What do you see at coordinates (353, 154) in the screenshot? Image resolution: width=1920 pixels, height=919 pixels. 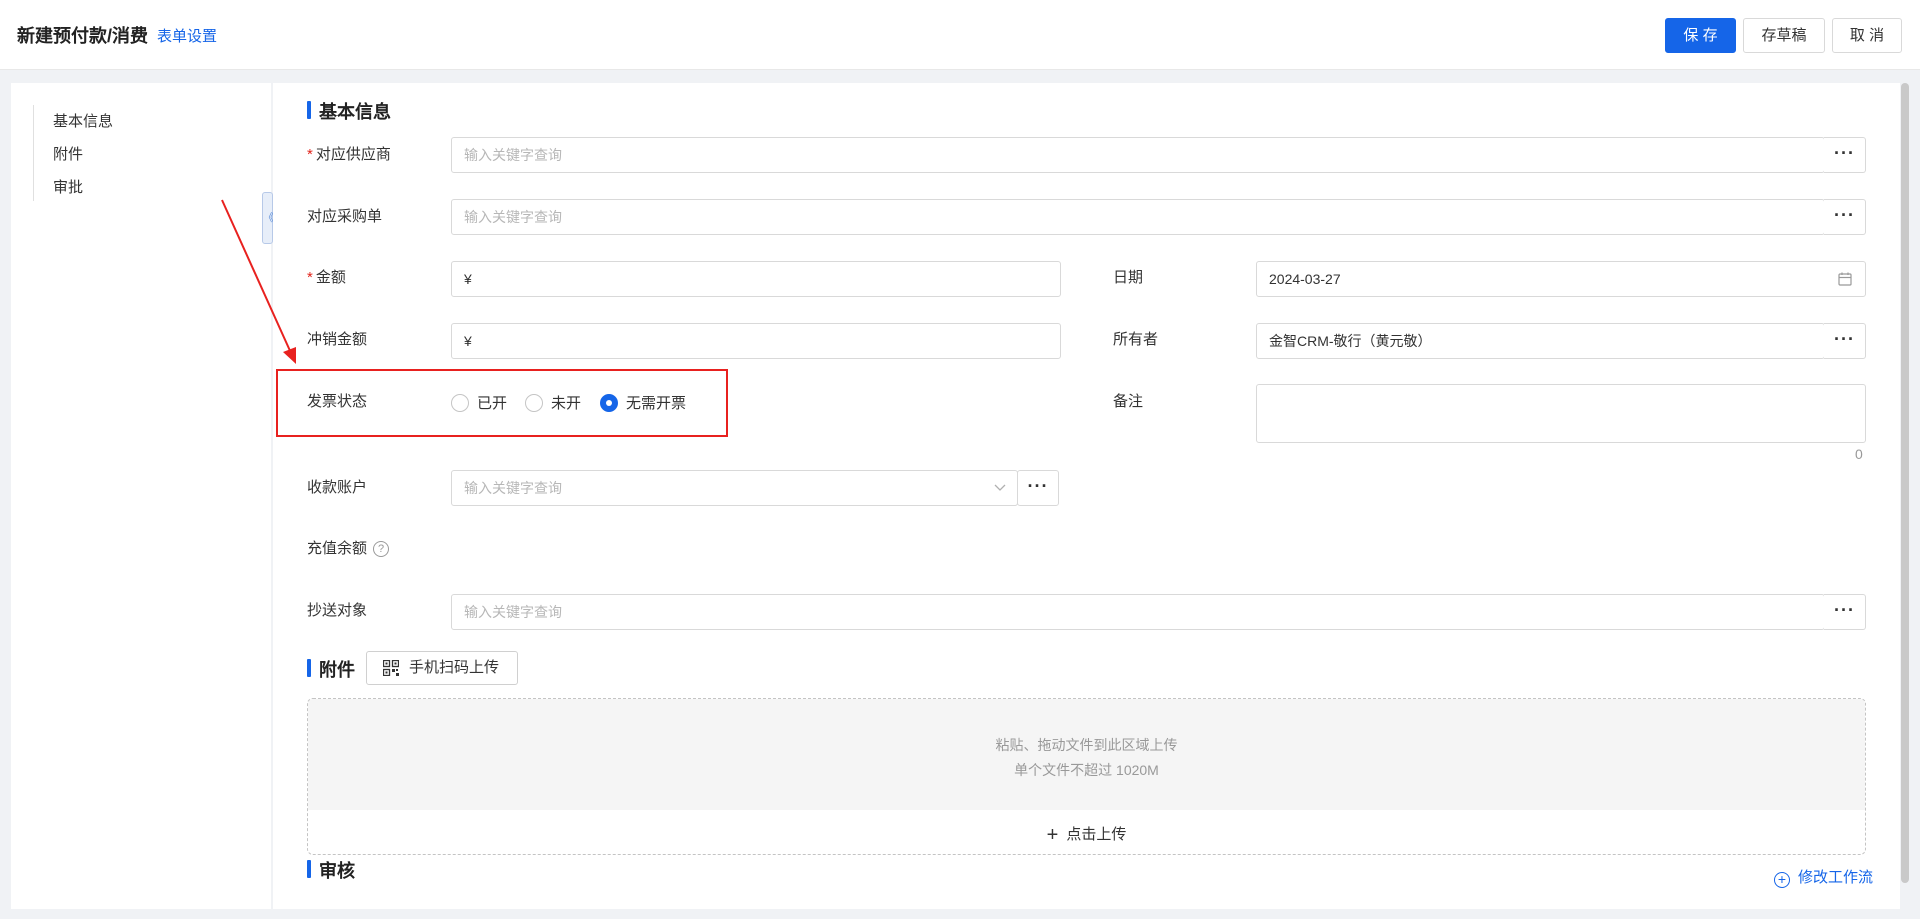 I see `supplier-label-text: 对应供应商` at bounding box center [353, 154].